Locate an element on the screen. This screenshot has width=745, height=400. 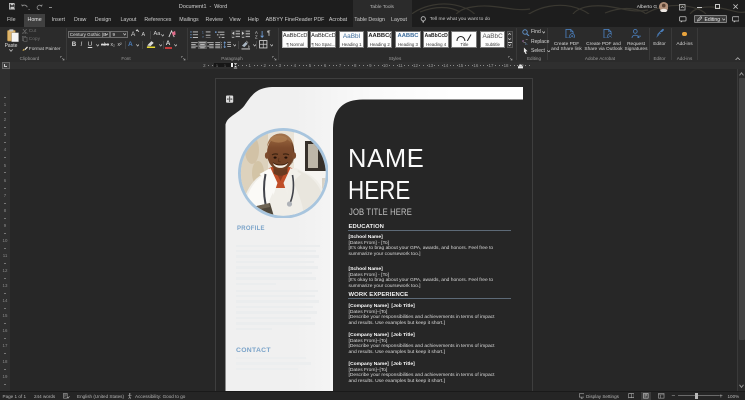
svg-text: Z is located at coordinates (256, 37).